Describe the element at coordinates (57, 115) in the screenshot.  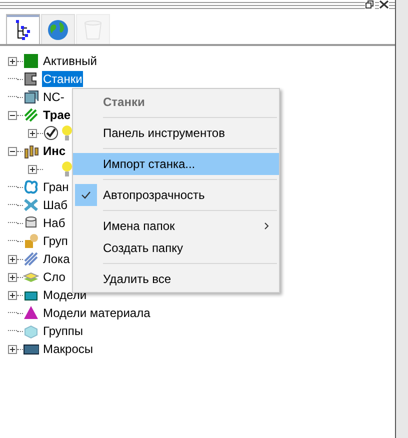
I see `tree-item: Трае` at that location.